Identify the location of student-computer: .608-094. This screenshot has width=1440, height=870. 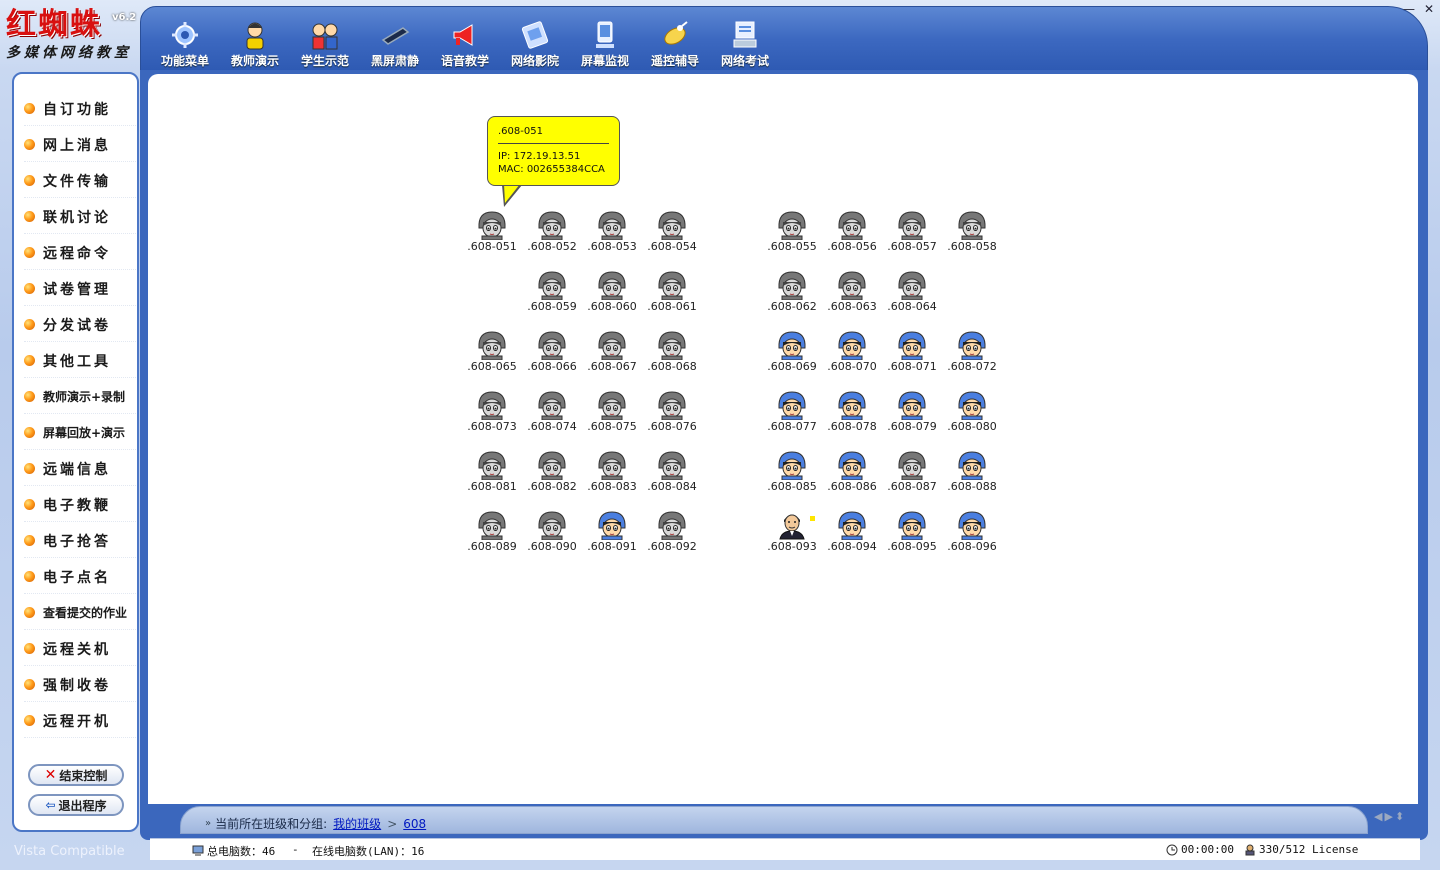
(852, 536).